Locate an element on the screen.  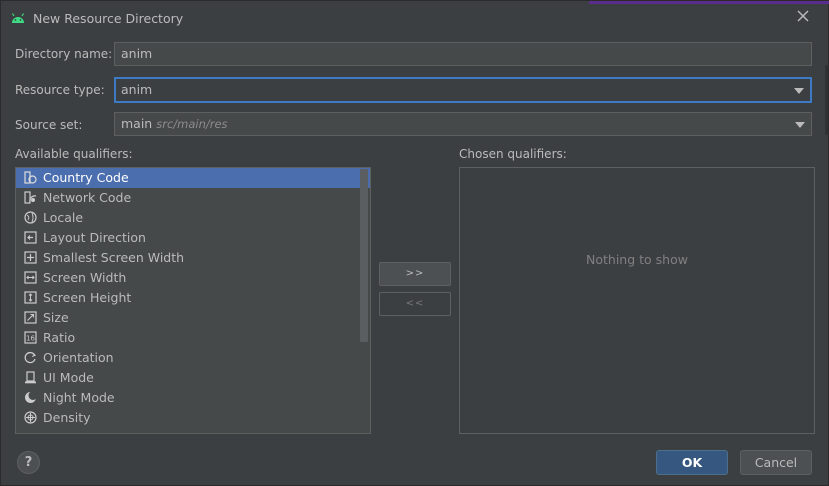
qualifier-network-code: Network Code is located at coordinates (193, 198).